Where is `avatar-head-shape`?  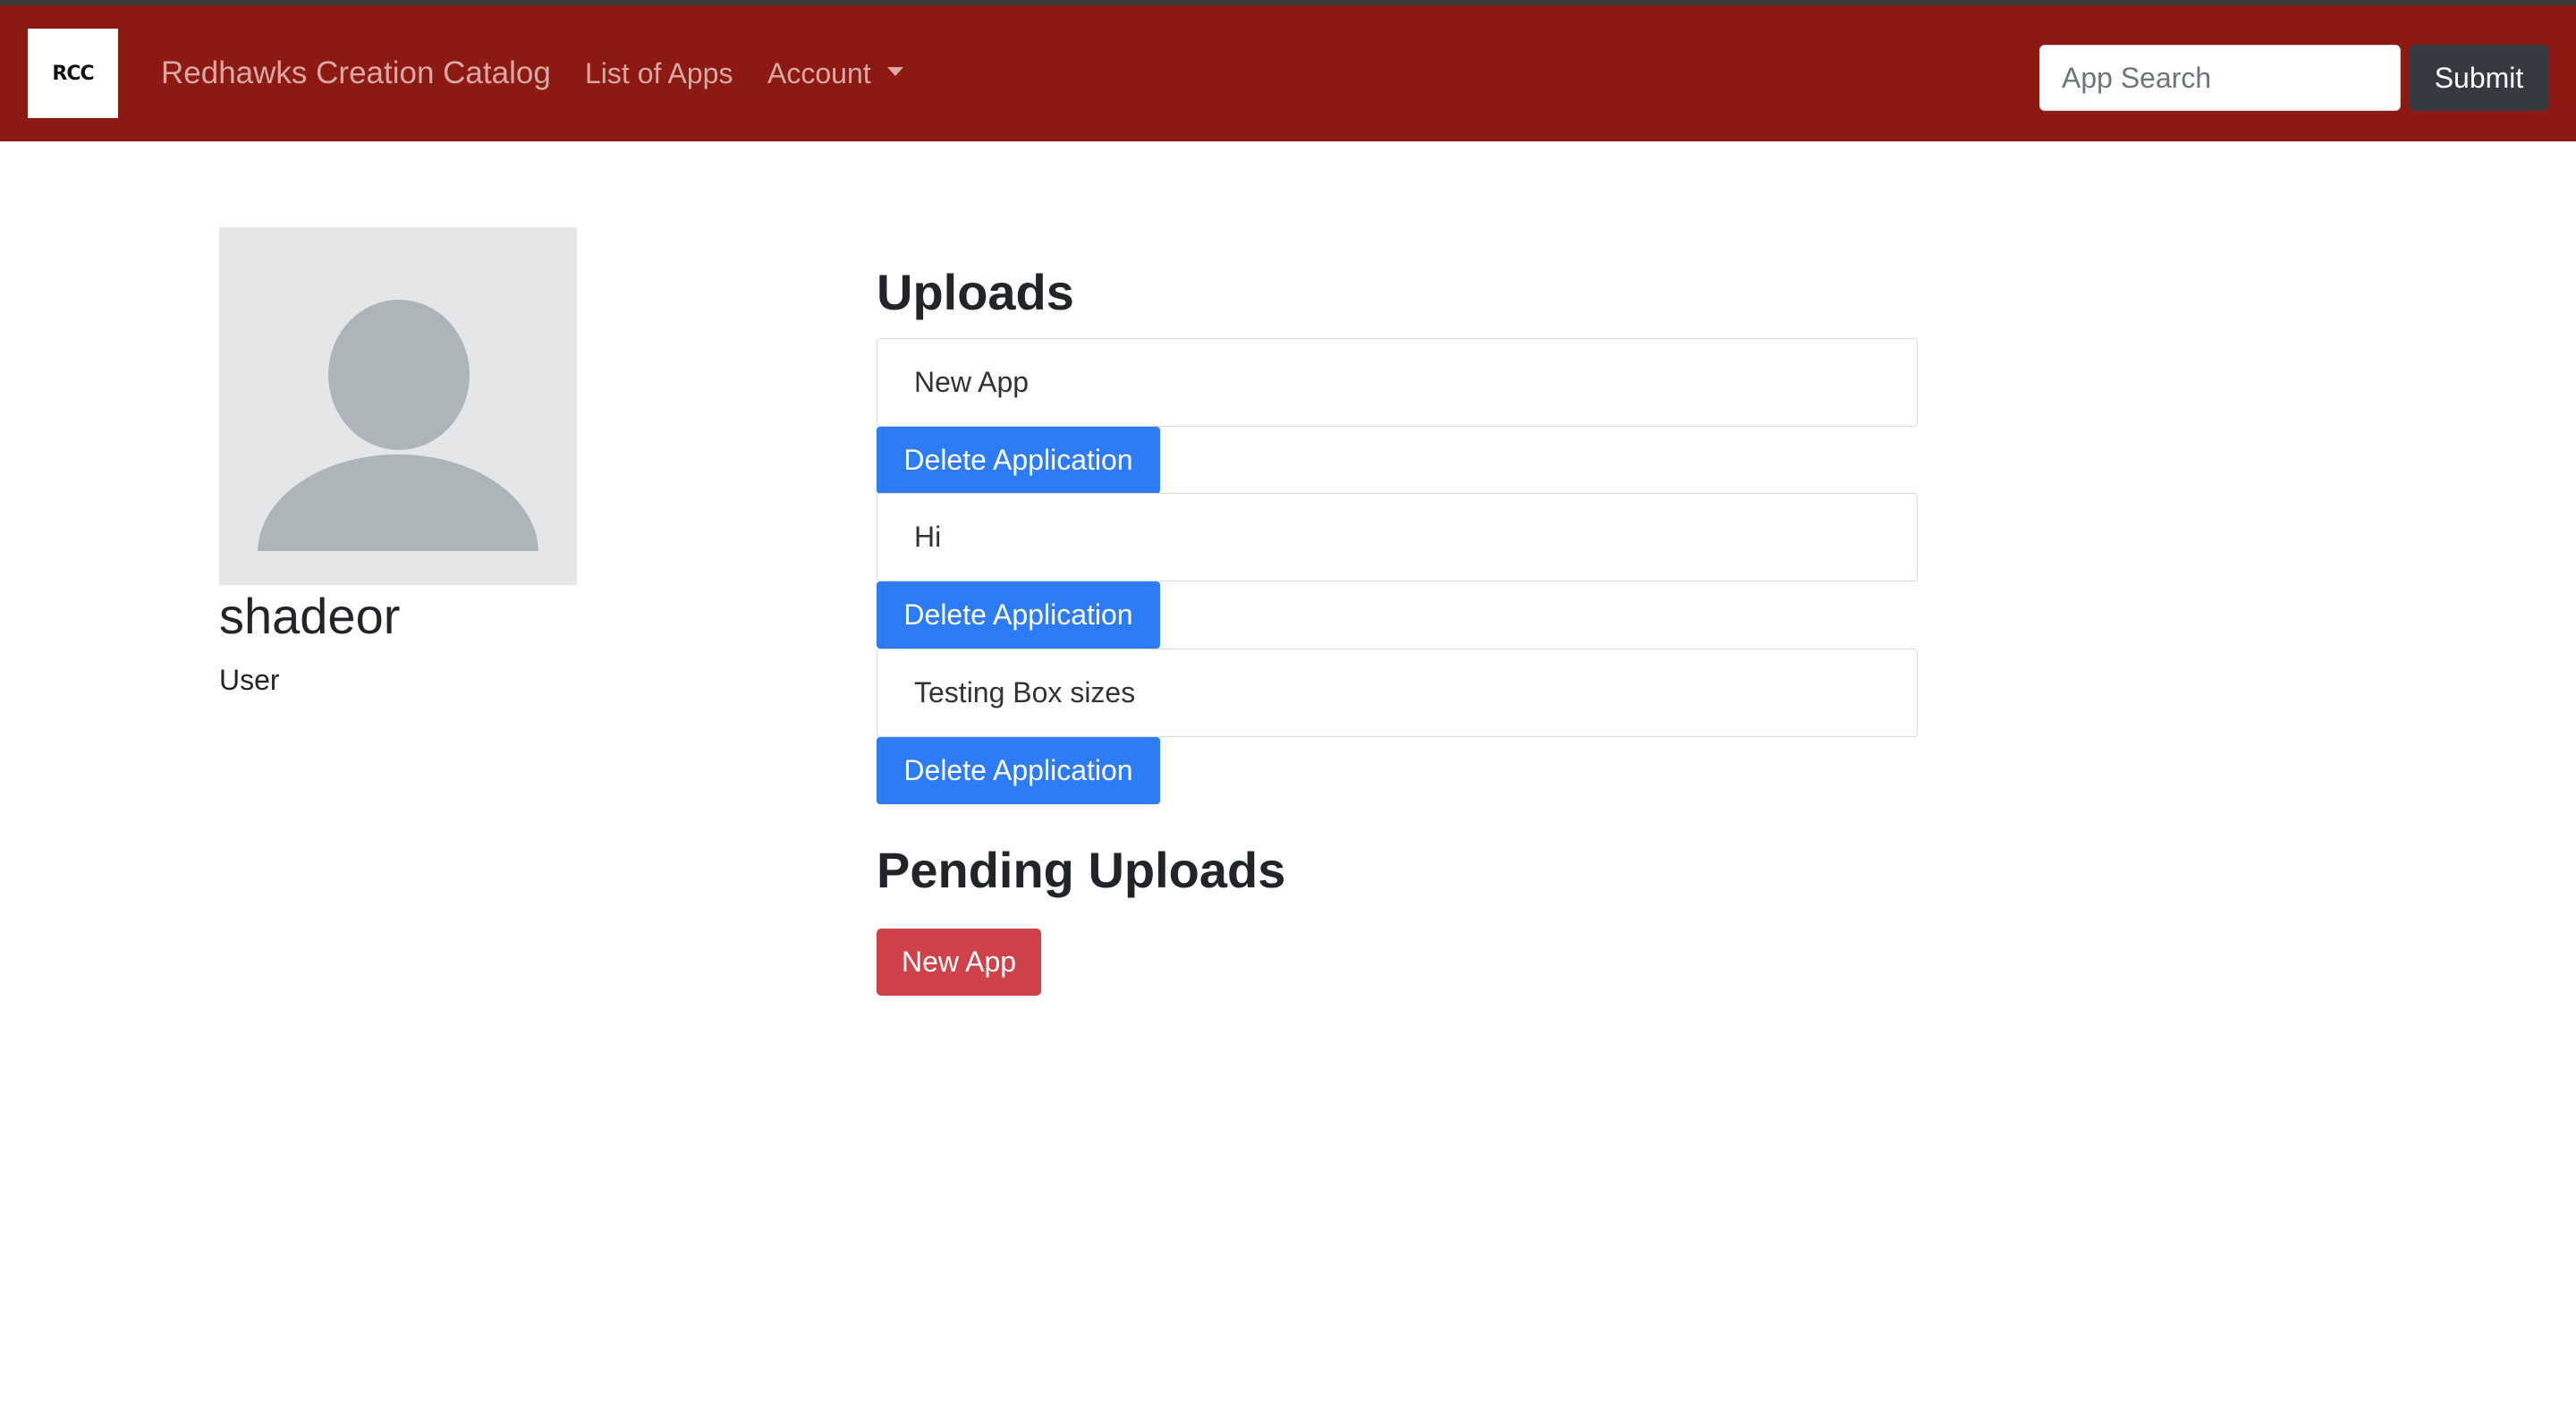 avatar-head-shape is located at coordinates (399, 375).